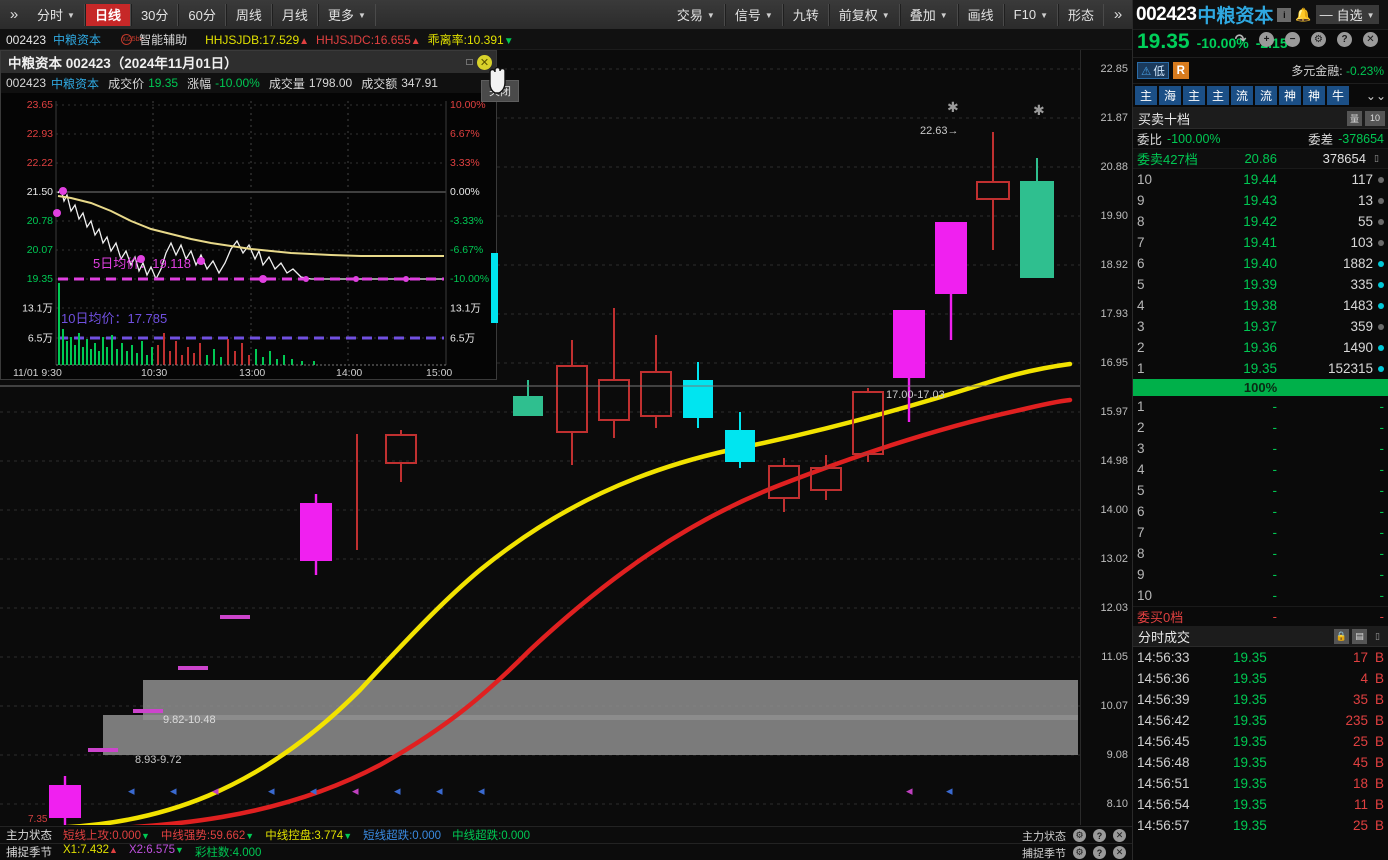 The width and height of the screenshot is (1388, 860). What do you see at coordinates (1354, 118) in the screenshot?
I see `volume-toggle-icon: 量` at bounding box center [1354, 118].